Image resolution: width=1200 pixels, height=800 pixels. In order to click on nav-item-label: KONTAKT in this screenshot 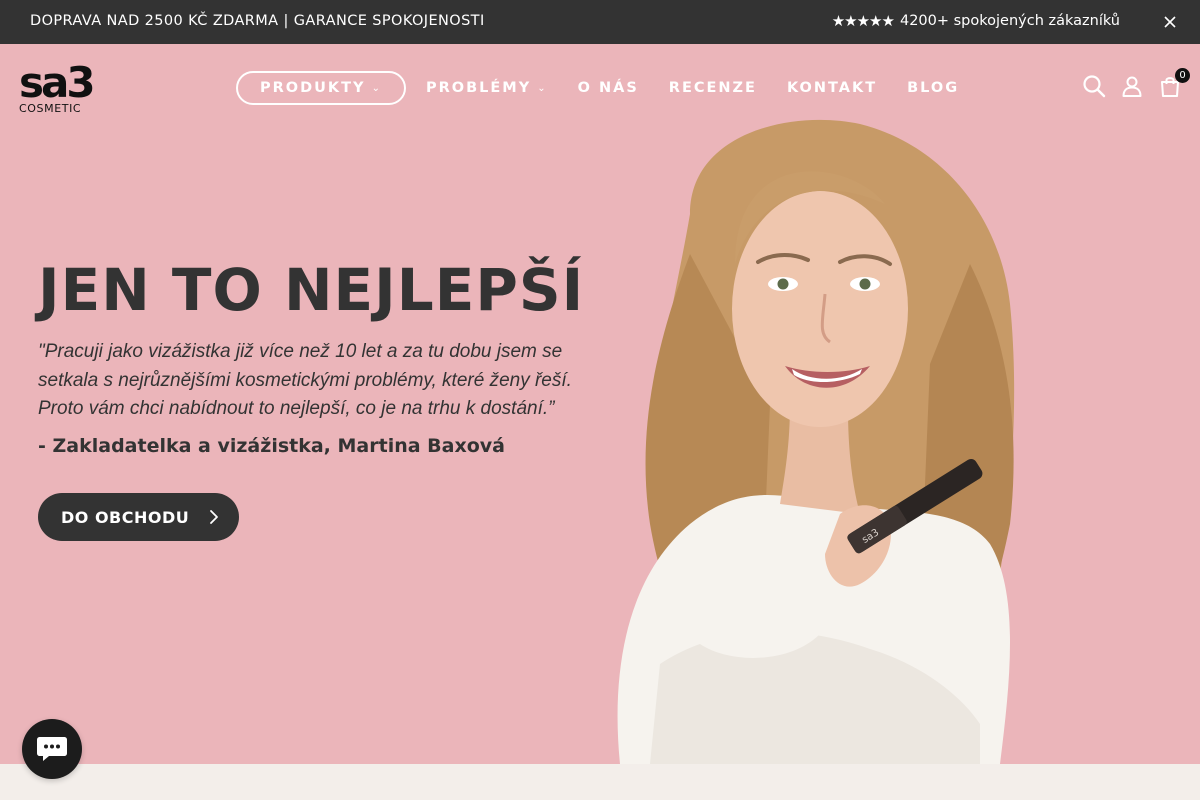, I will do `click(832, 88)`.